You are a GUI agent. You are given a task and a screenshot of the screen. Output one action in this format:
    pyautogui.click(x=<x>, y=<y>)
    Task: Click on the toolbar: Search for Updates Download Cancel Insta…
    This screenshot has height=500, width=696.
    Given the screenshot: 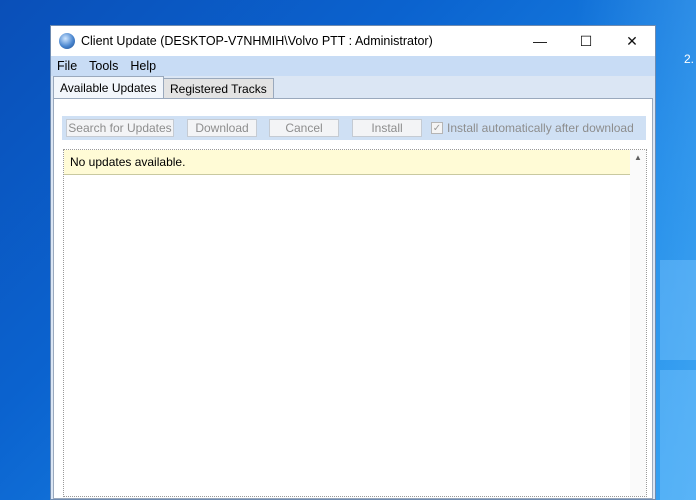 What is the action you would take?
    pyautogui.click(x=354, y=128)
    